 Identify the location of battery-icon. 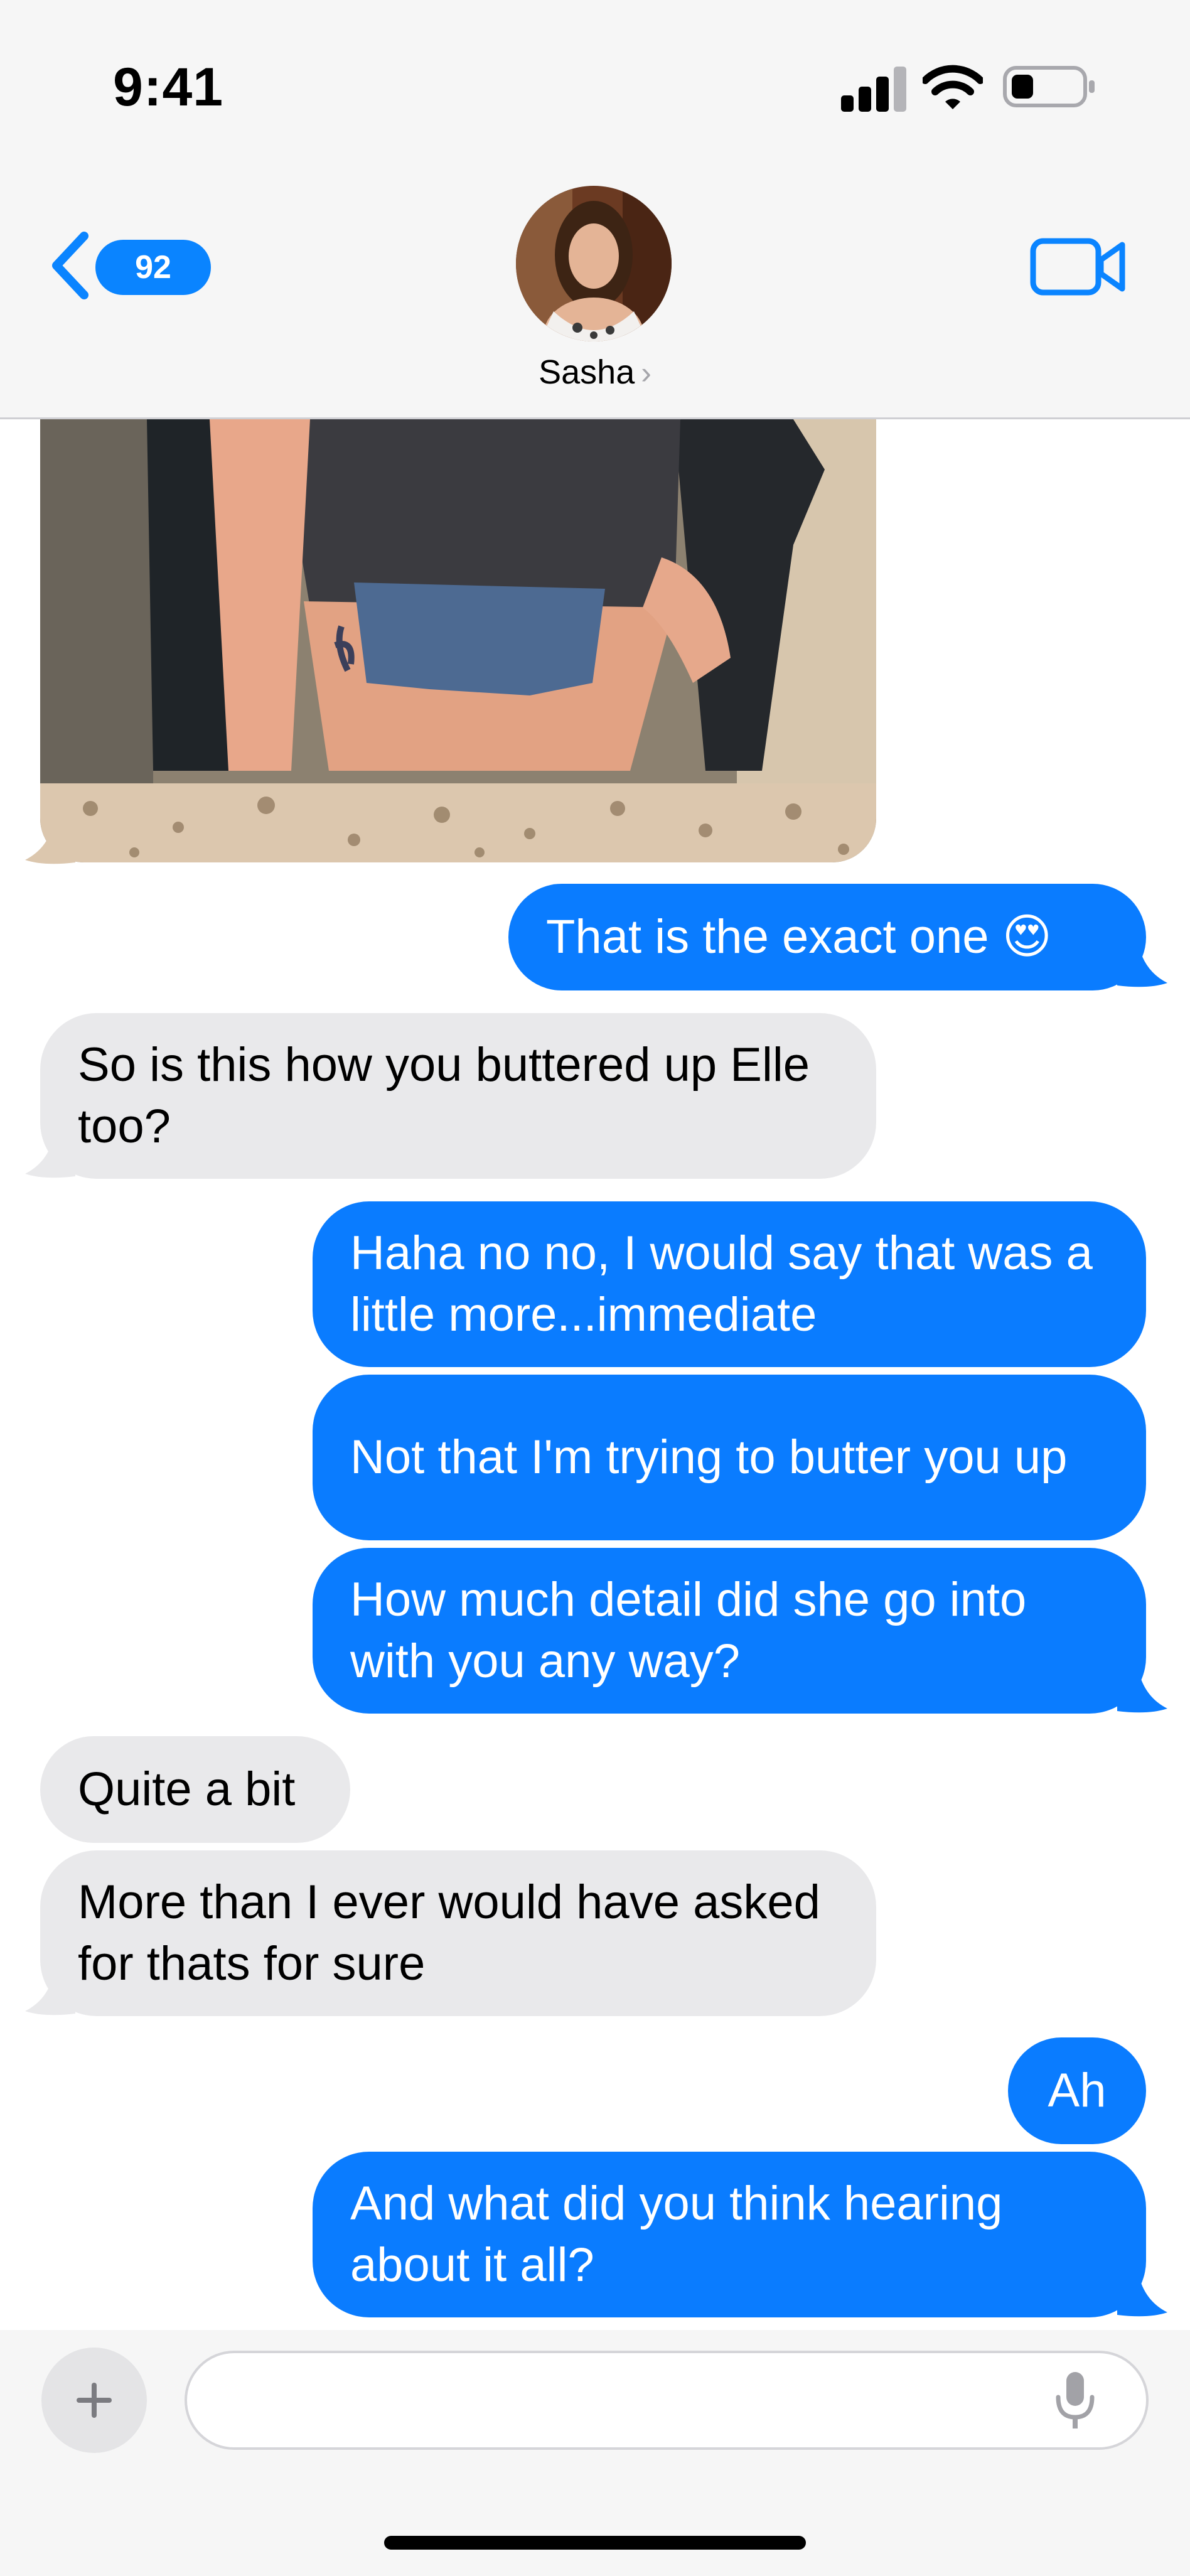
(1049, 86).